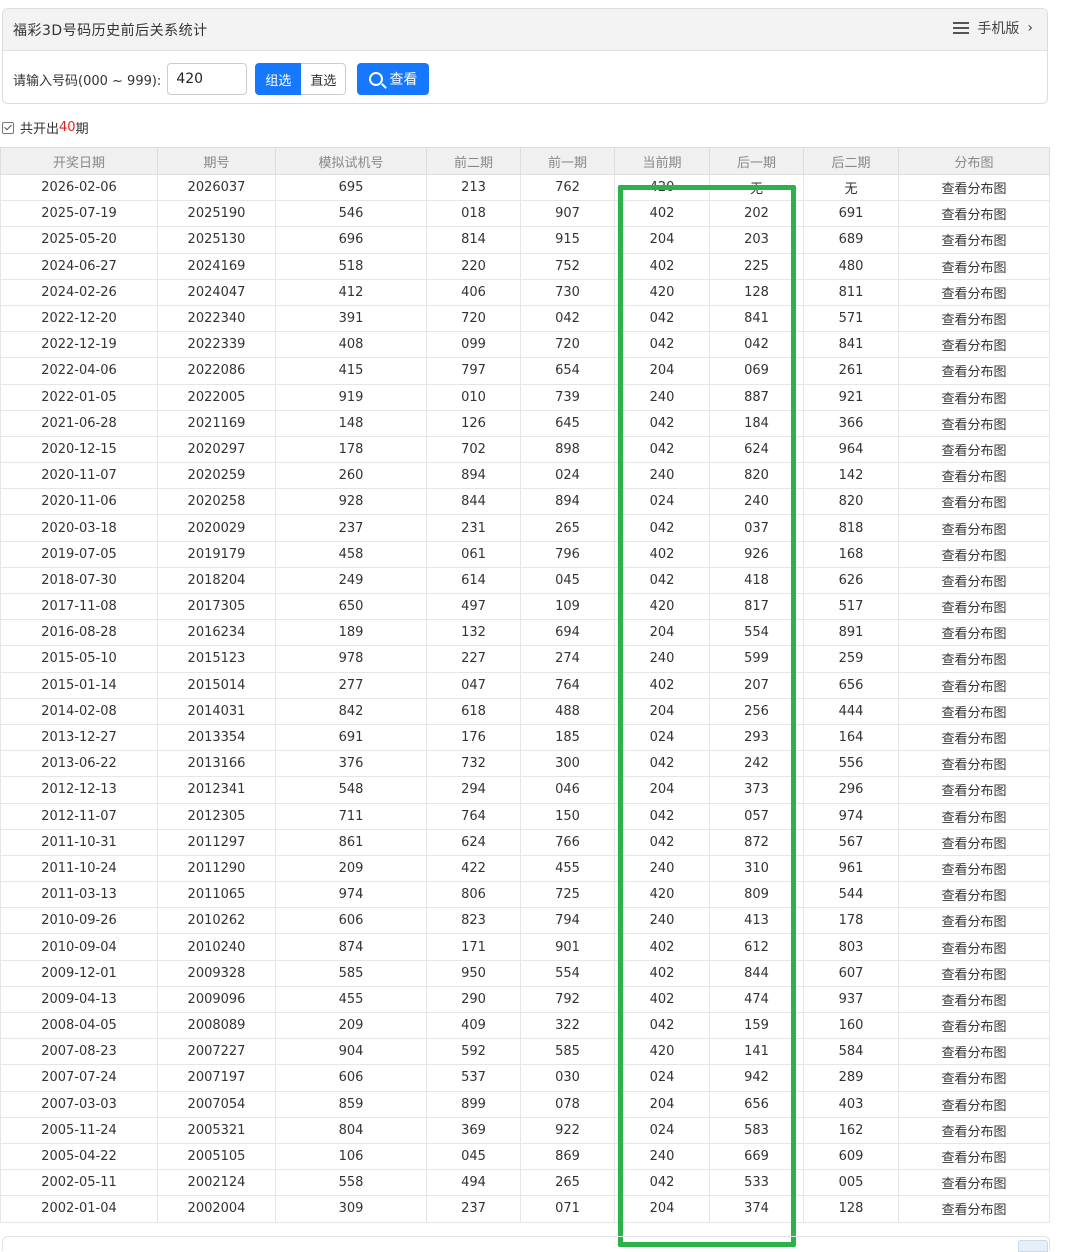 The image size is (1080, 1252). What do you see at coordinates (473, 711) in the screenshot?
I see `table-cell: 618` at bounding box center [473, 711].